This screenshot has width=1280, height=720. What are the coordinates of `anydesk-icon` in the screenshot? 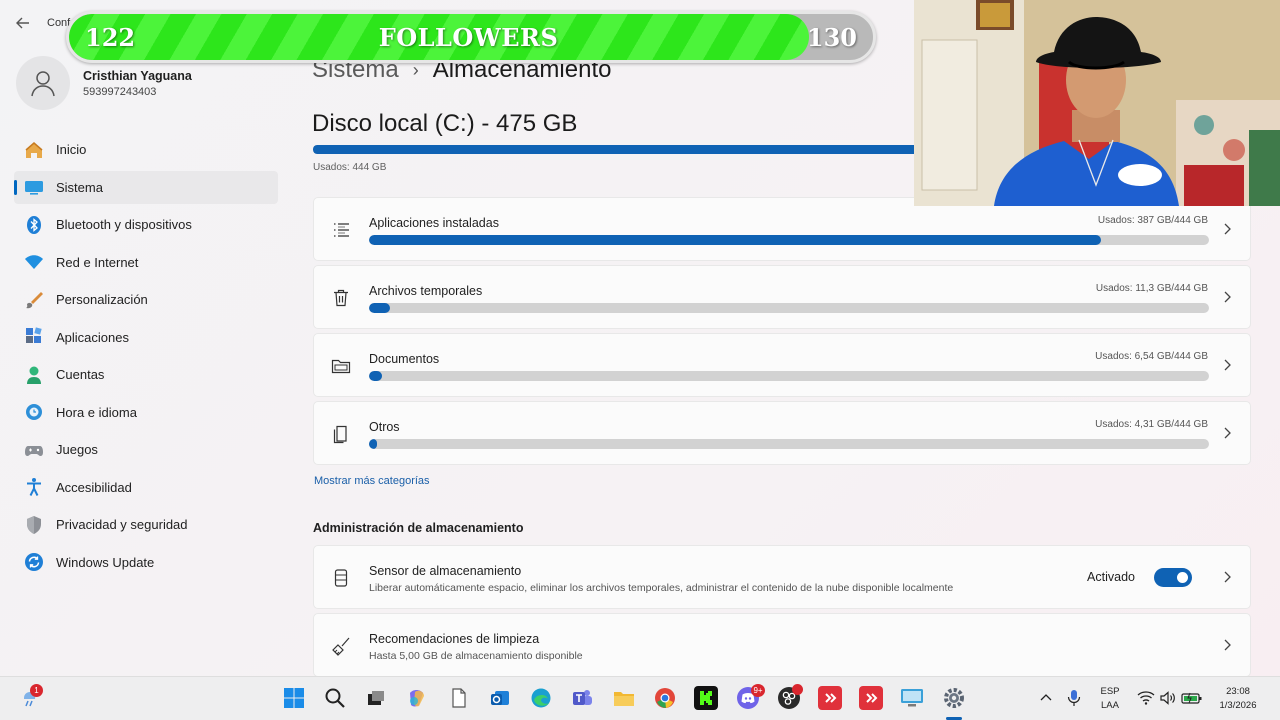 It's located at (830, 698).